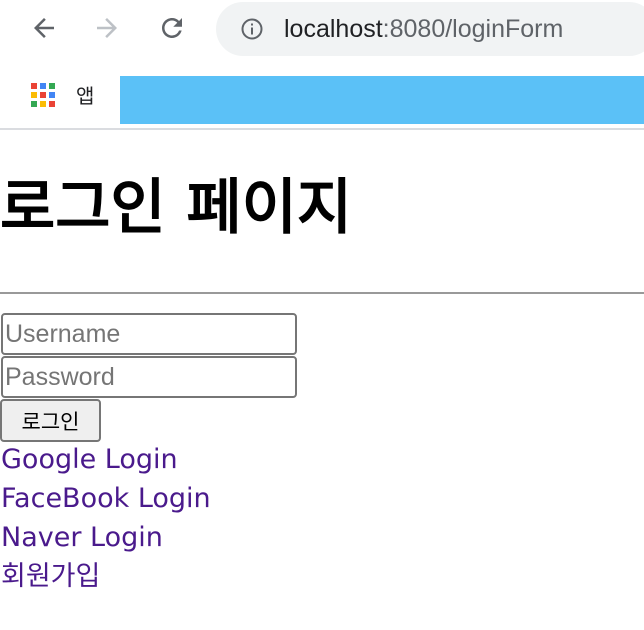 This screenshot has width=644, height=630. What do you see at coordinates (382, 100) in the screenshot?
I see `bookmark-item` at bounding box center [382, 100].